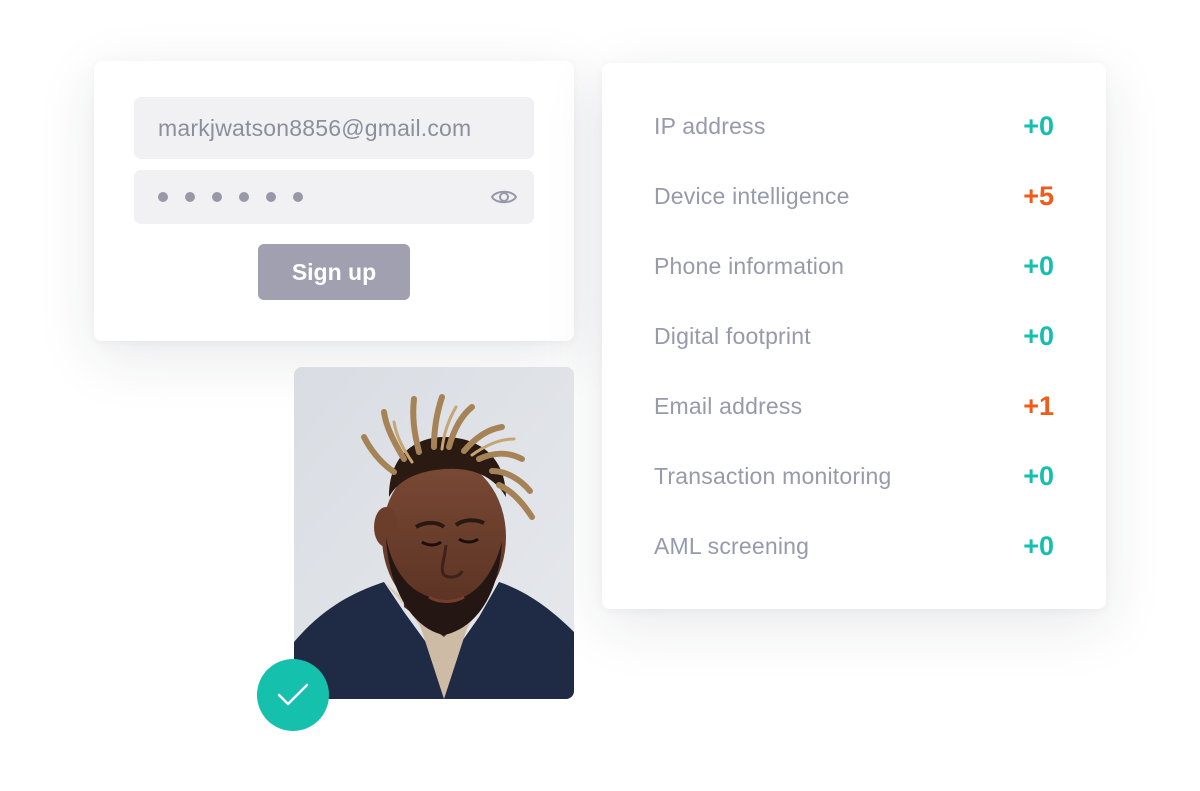  Describe the element at coordinates (1038, 195) in the screenshot. I see `risk-score: +5` at that location.